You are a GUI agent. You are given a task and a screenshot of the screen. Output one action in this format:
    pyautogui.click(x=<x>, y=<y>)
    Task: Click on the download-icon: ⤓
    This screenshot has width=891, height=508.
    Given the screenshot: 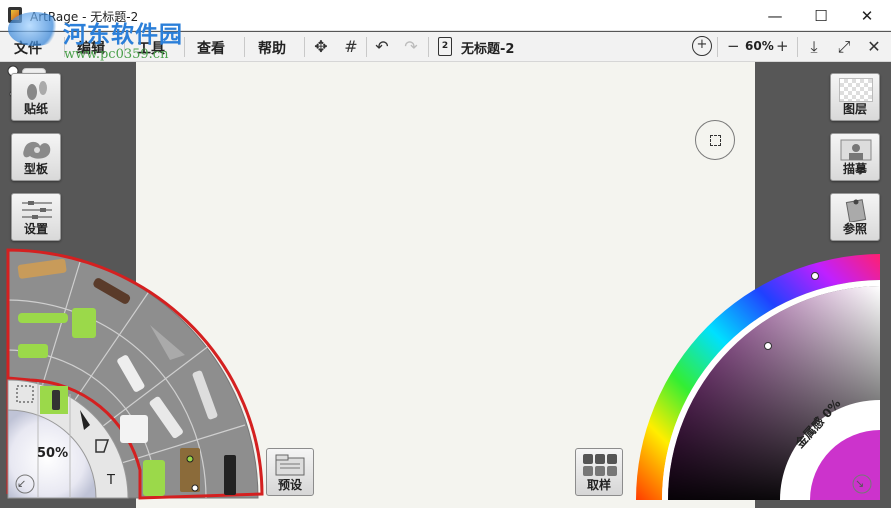 What is the action you would take?
    pyautogui.click(x=814, y=47)
    